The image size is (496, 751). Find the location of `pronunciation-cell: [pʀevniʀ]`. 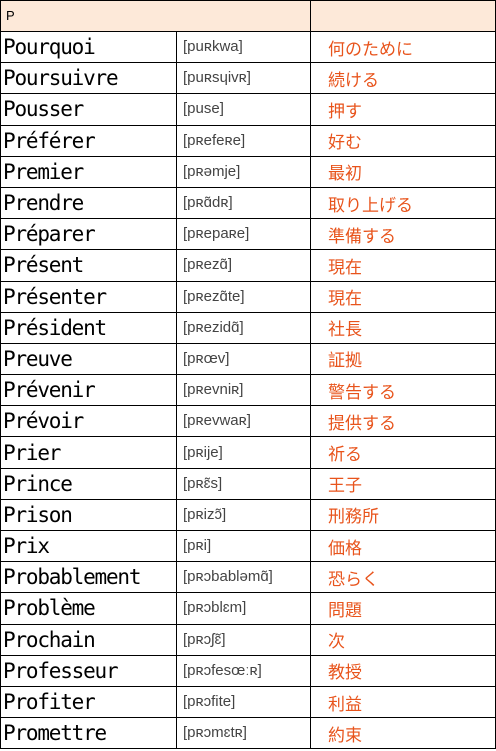

pronunciation-cell: [pʀevniʀ] is located at coordinates (243, 390).